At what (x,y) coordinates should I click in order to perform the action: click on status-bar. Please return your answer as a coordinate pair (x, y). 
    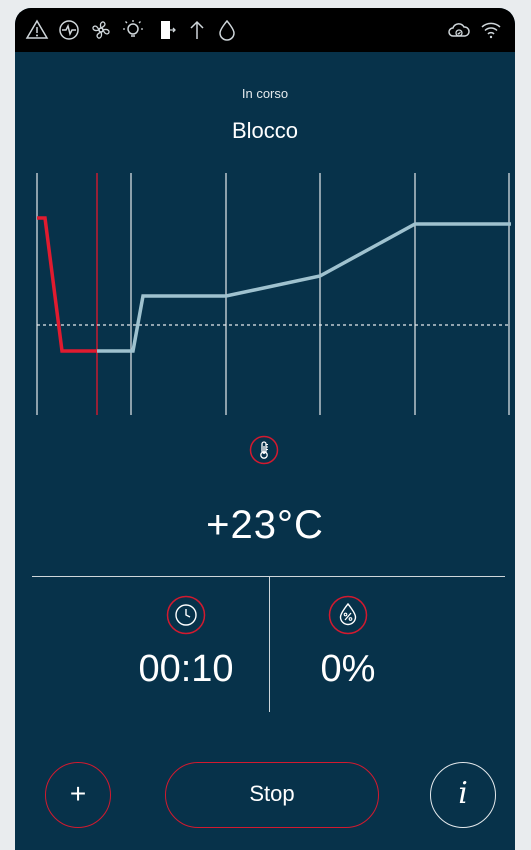
    Looking at the image, I should click on (265, 30).